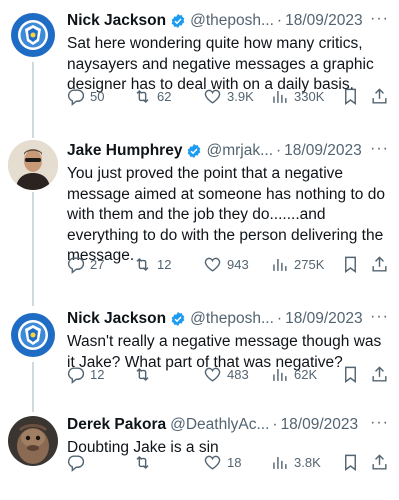  Describe the element at coordinates (164, 264) in the screenshot. I see `retweet-count: 12` at that location.